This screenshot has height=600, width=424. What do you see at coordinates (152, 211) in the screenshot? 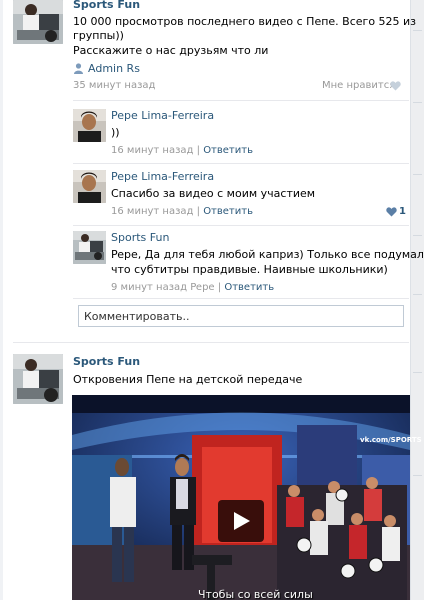
I see `comment2-timestamp: 16 минут назад` at bounding box center [152, 211].